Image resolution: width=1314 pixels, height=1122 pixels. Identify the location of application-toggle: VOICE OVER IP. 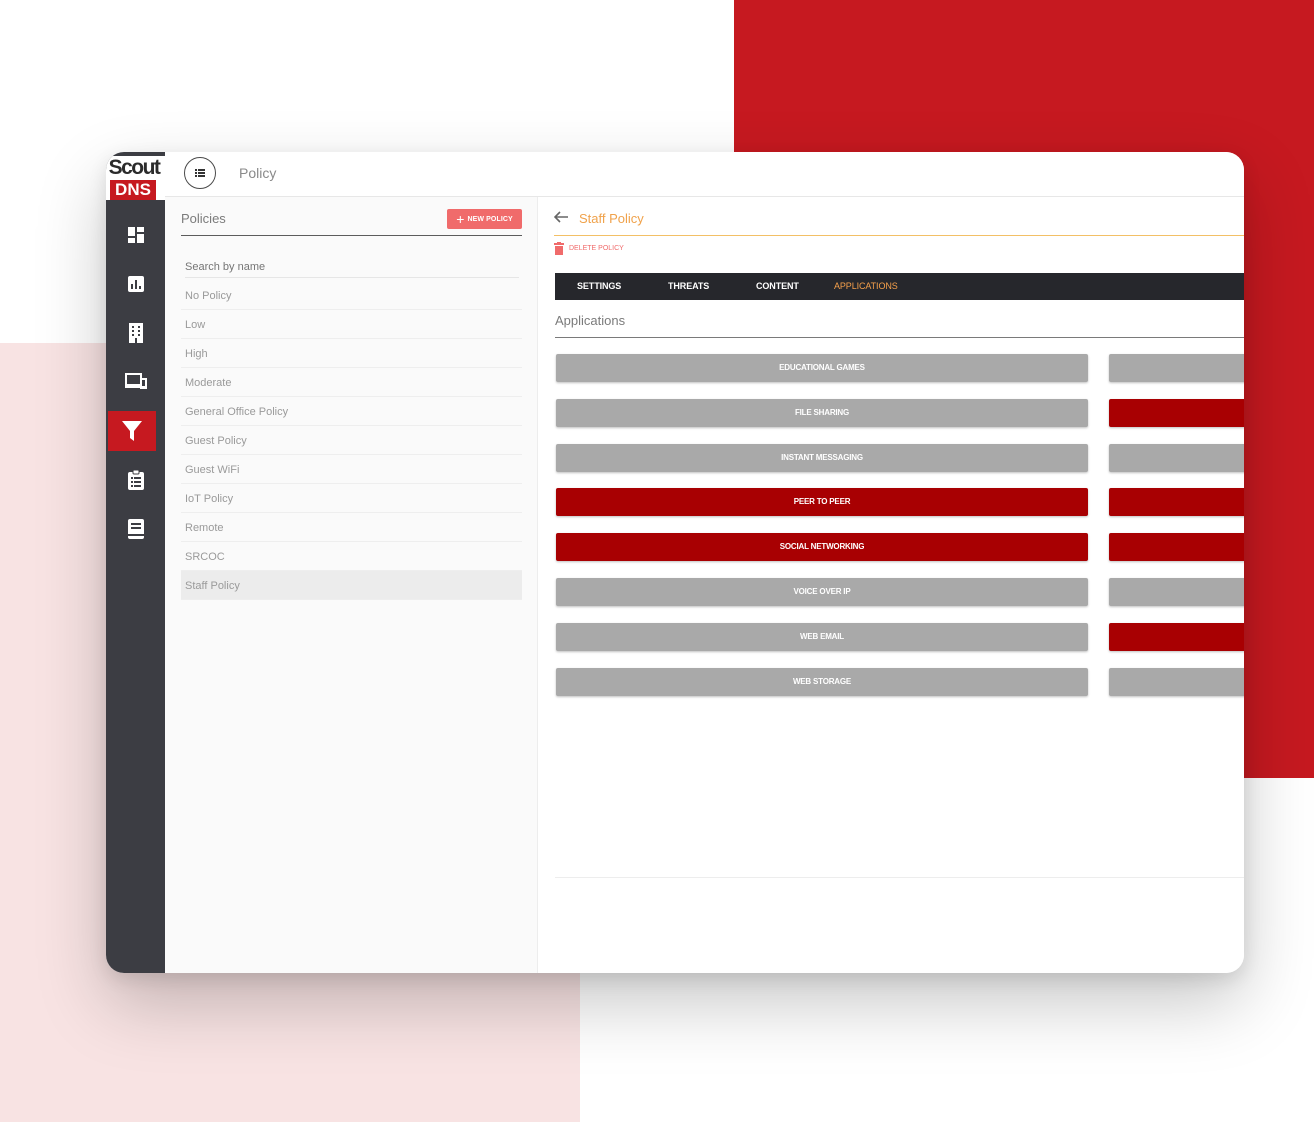
(822, 592).